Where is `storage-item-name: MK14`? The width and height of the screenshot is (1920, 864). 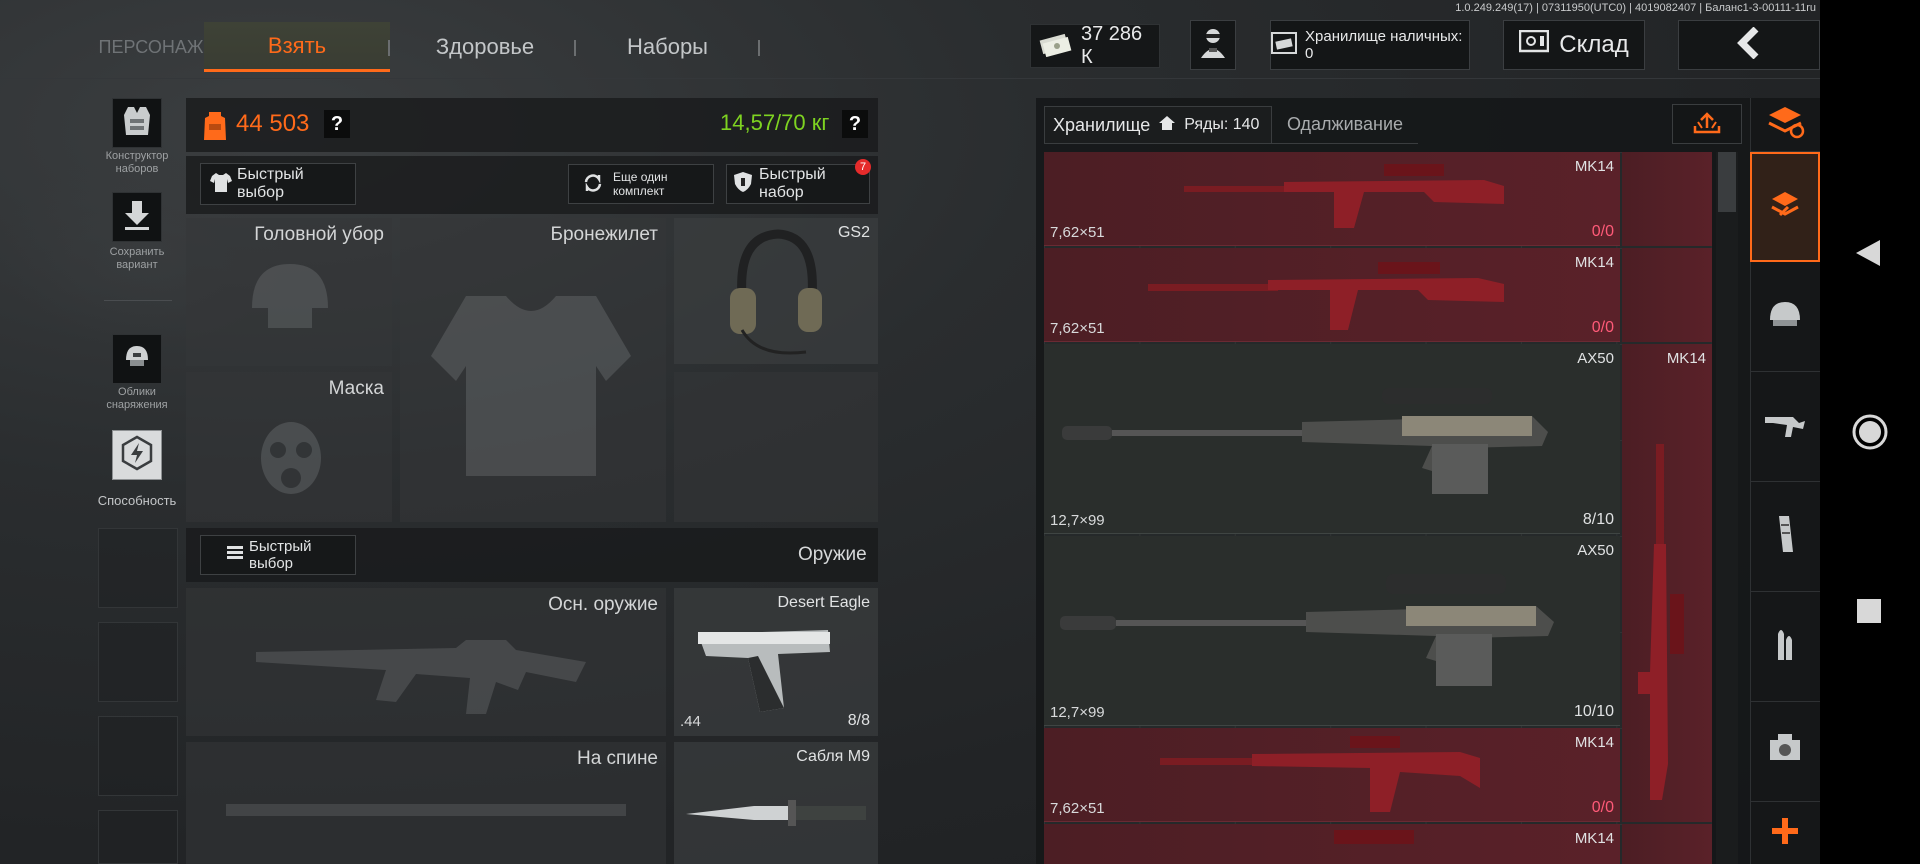 storage-item-name: MK14 is located at coordinates (1594, 838).